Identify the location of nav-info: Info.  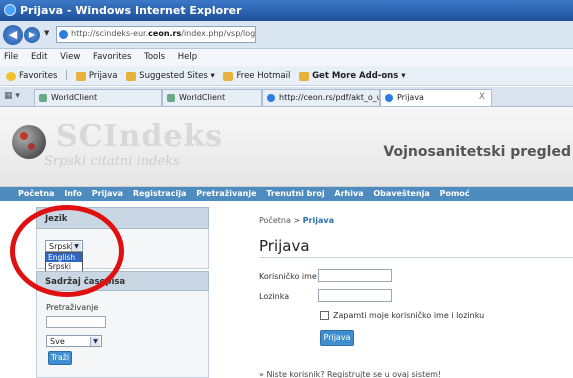
(73, 193).